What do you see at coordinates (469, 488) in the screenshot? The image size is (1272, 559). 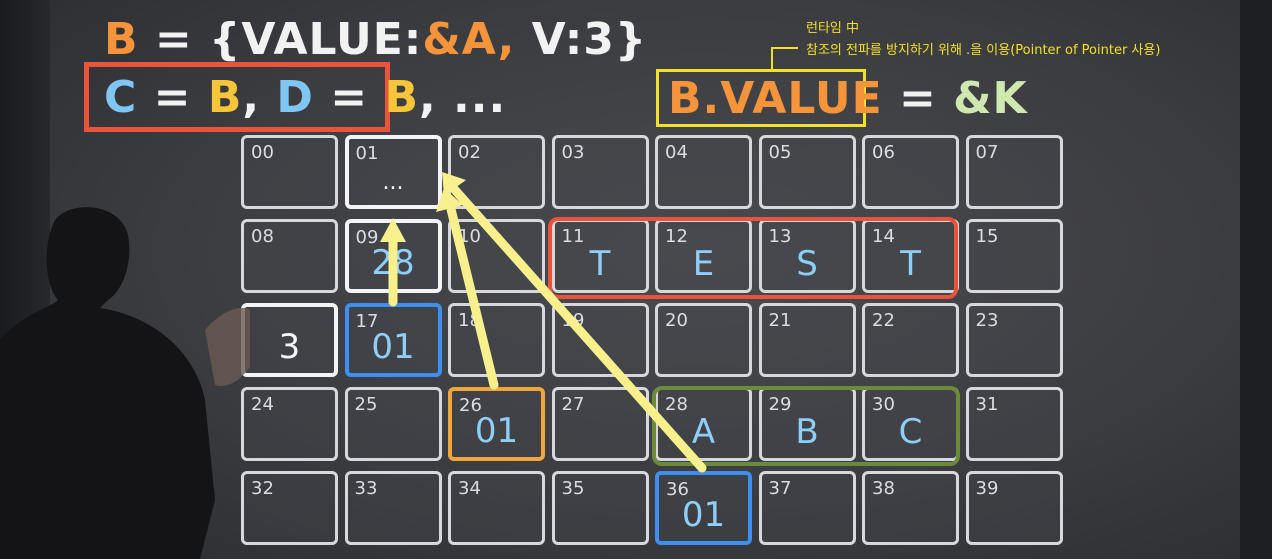 I see `cell-address: 34` at bounding box center [469, 488].